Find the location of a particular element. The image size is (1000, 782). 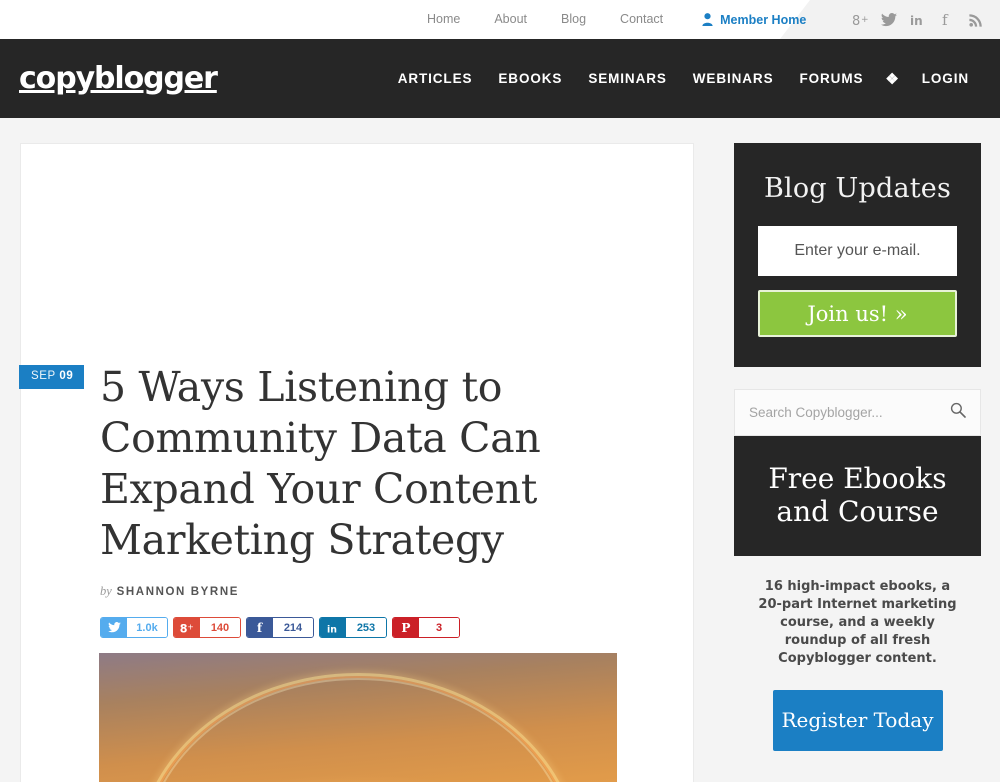

person-icon is located at coordinates (707, 19).